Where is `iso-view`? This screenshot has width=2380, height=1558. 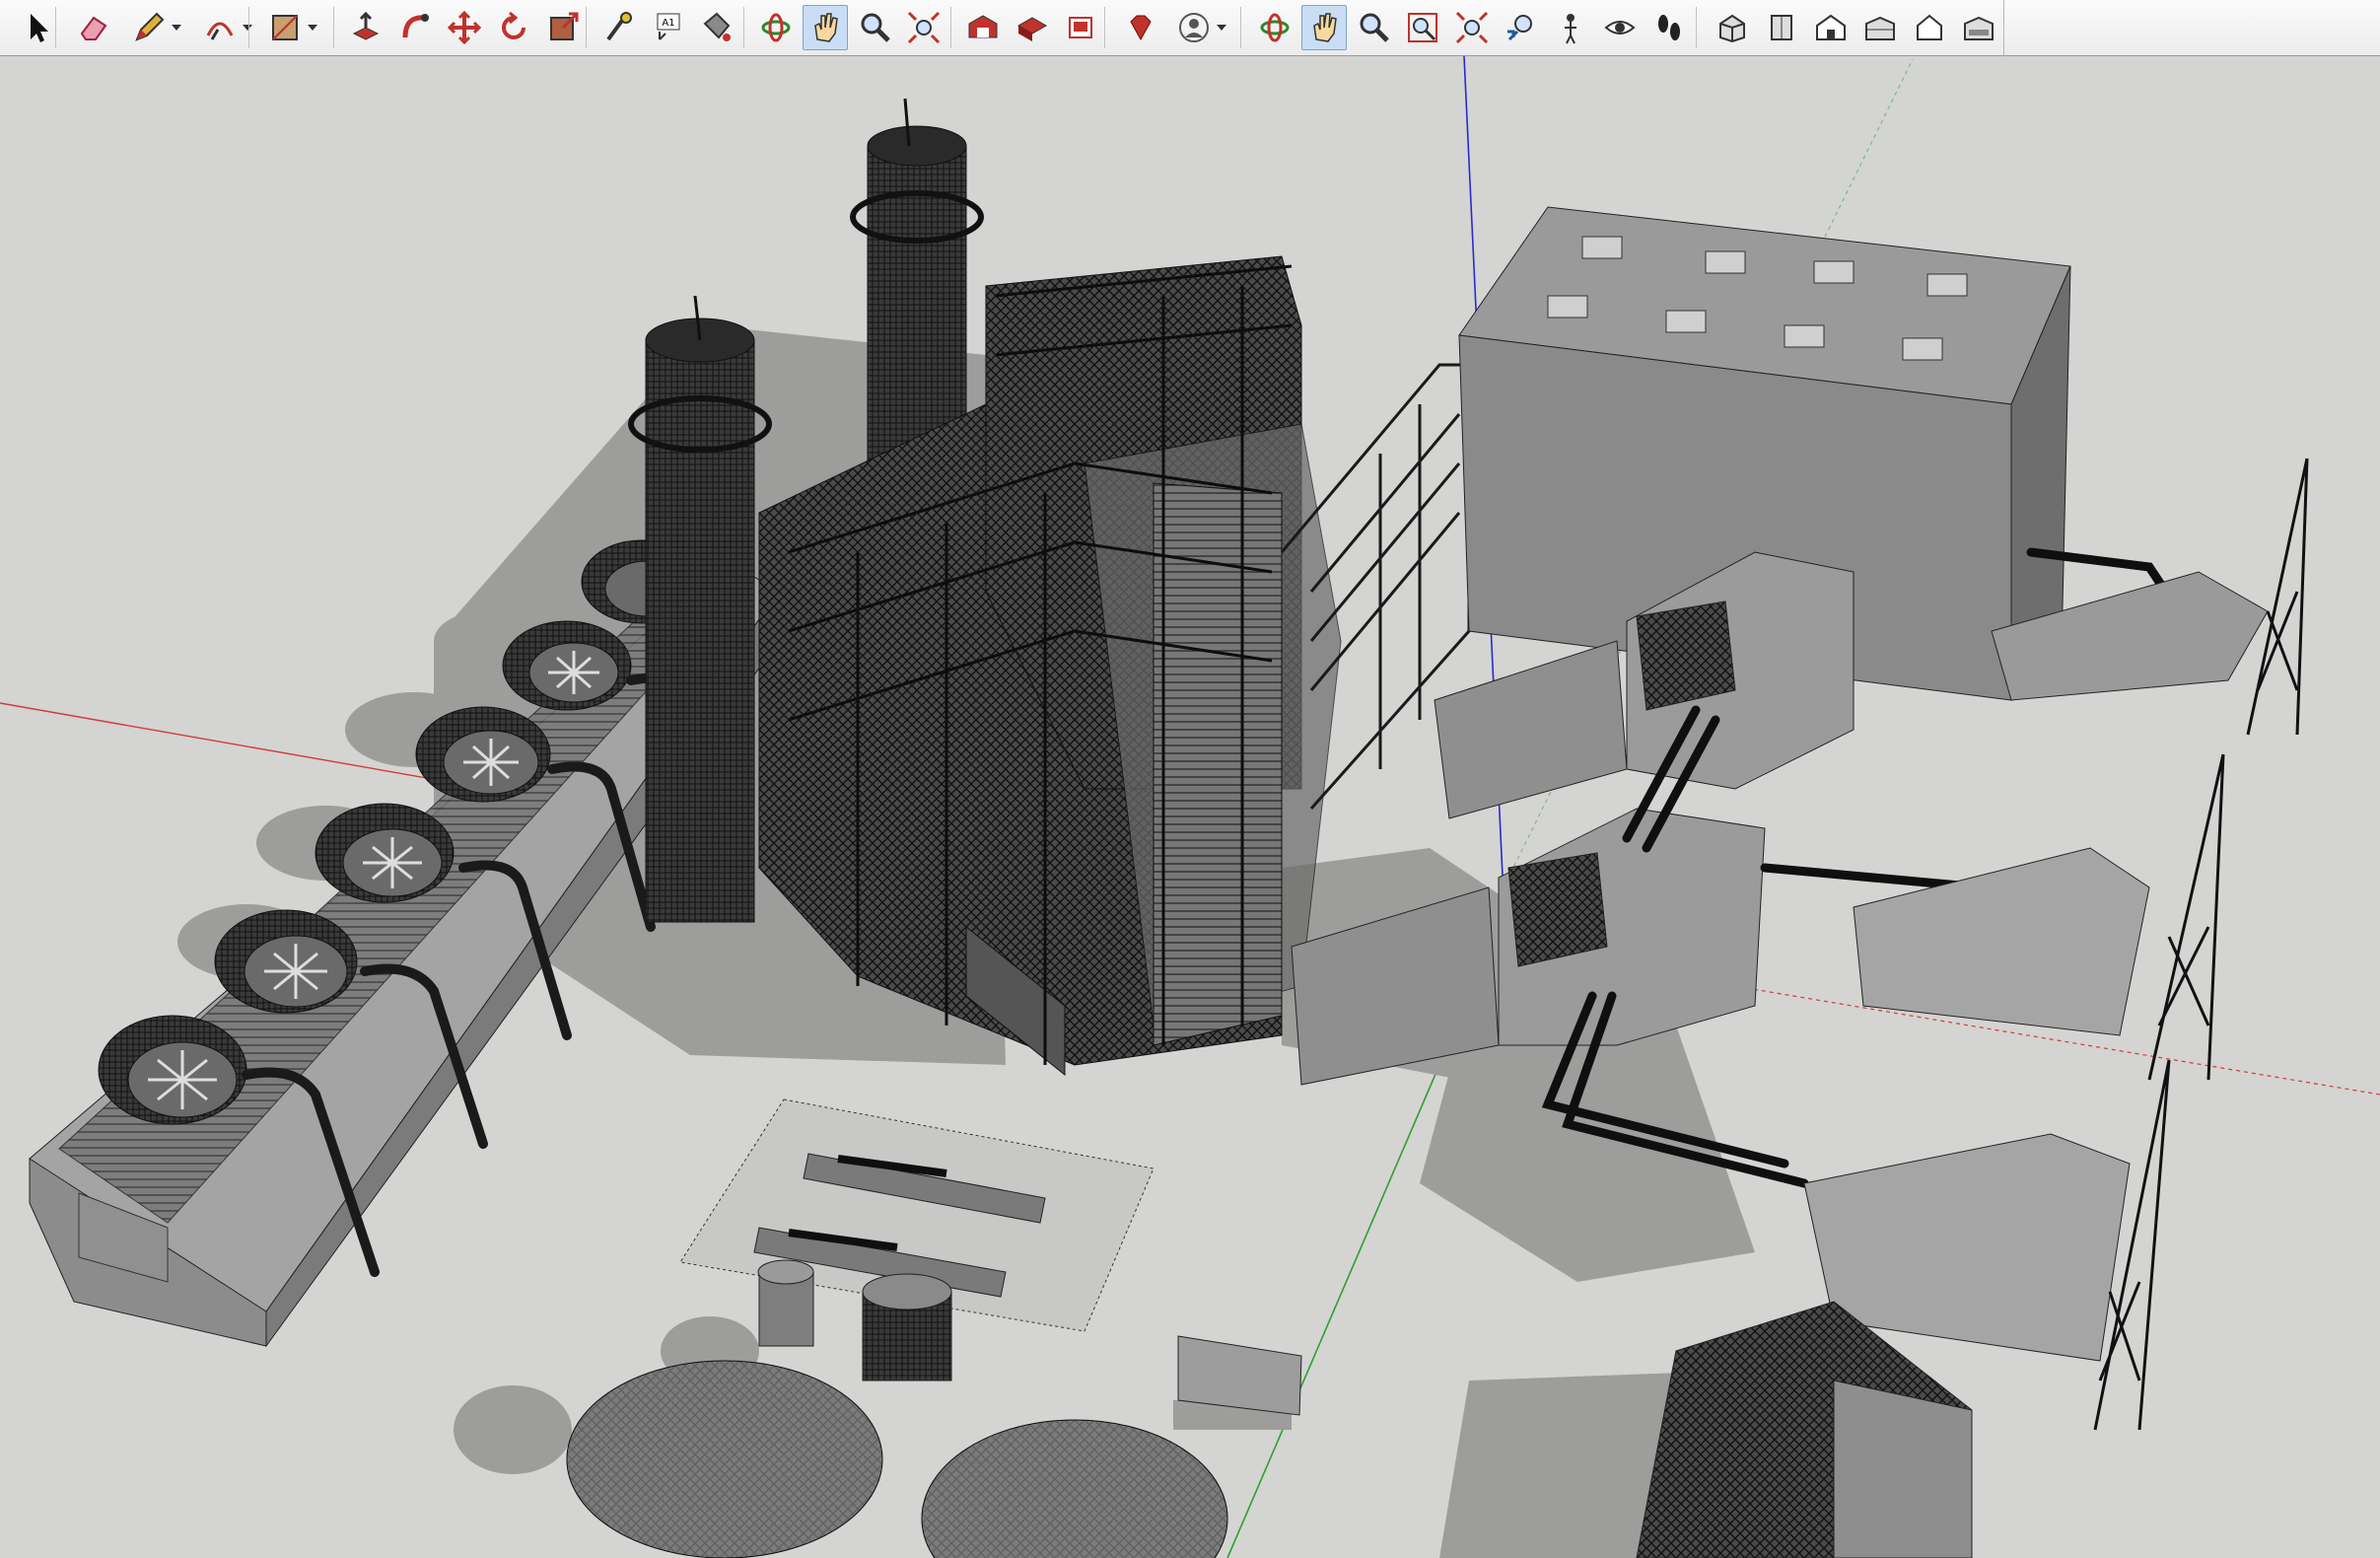 iso-view is located at coordinates (1732, 28).